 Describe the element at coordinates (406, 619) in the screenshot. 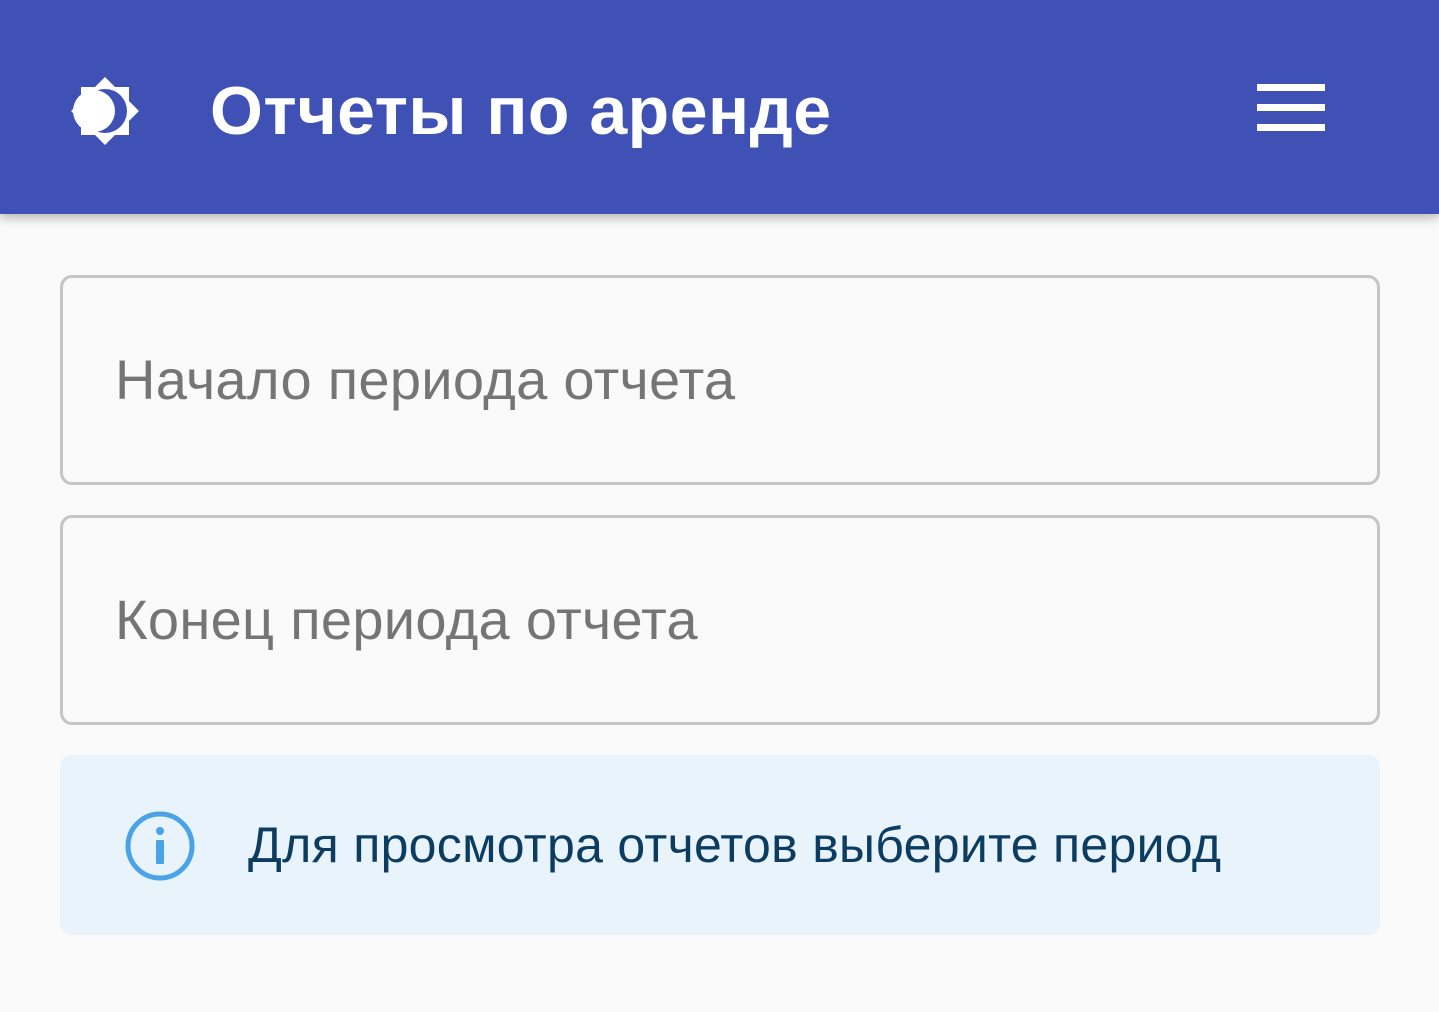

I see `end-date-placeholder: Конец периода отчета` at that location.